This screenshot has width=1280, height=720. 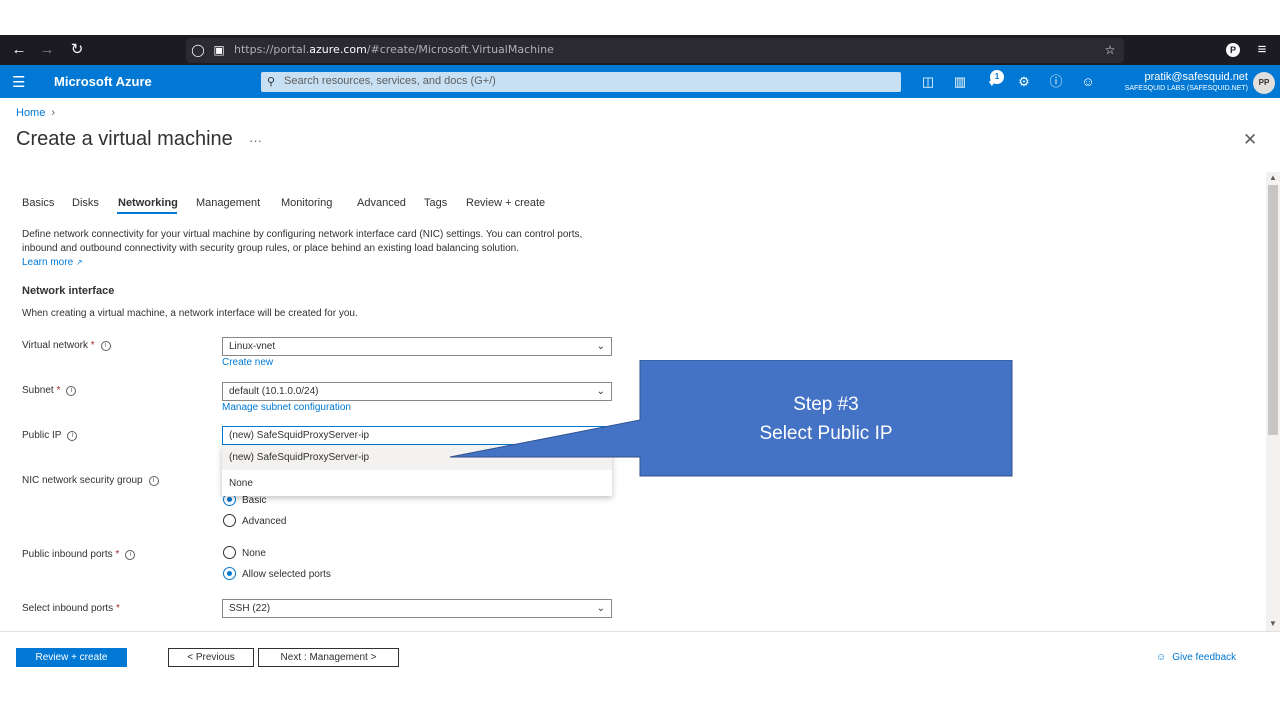 I want to click on breadcrumb: Home ›, so click(x=35, y=113).